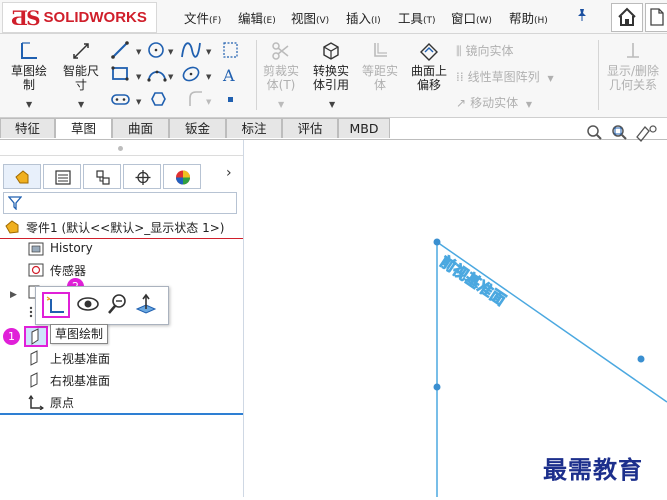 This screenshot has width=667, height=500. Describe the element at coordinates (121, 414) in the screenshot. I see `panel-bottom-border` at that location.